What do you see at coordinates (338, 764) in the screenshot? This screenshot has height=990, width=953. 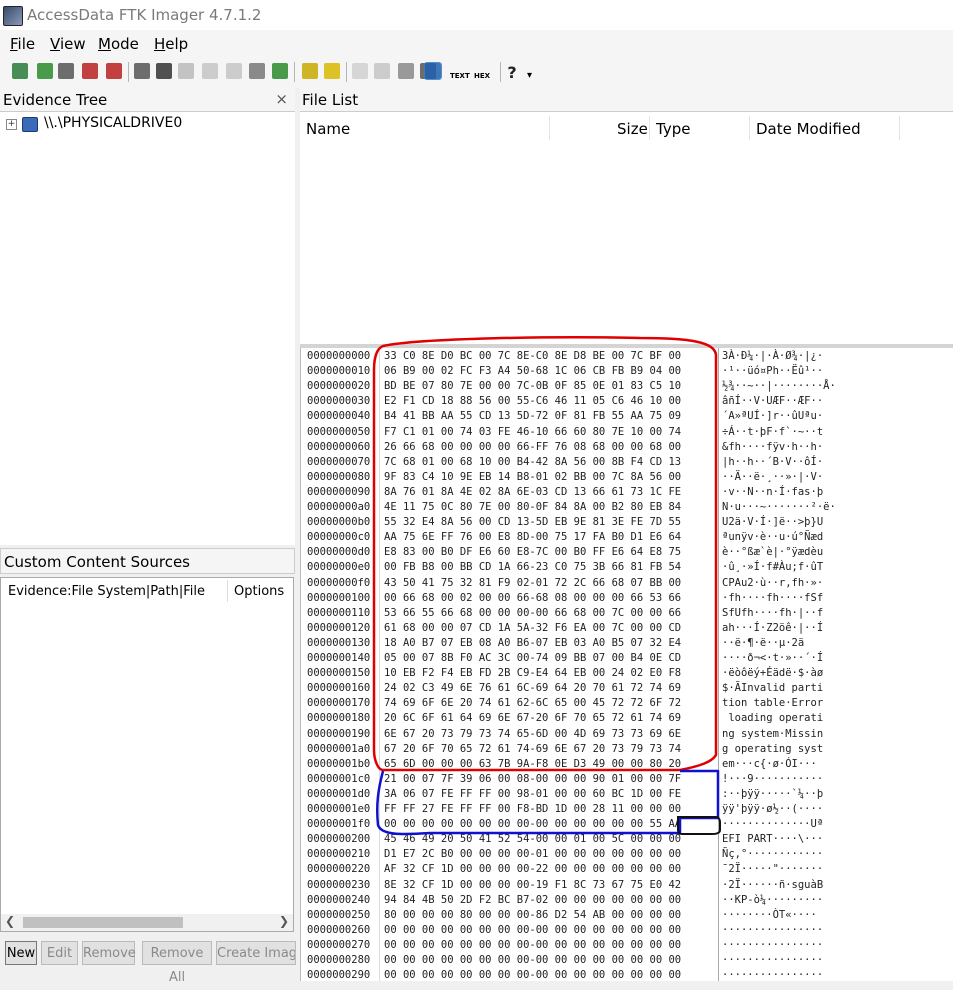 I see `hex-offset: 00000001b0` at bounding box center [338, 764].